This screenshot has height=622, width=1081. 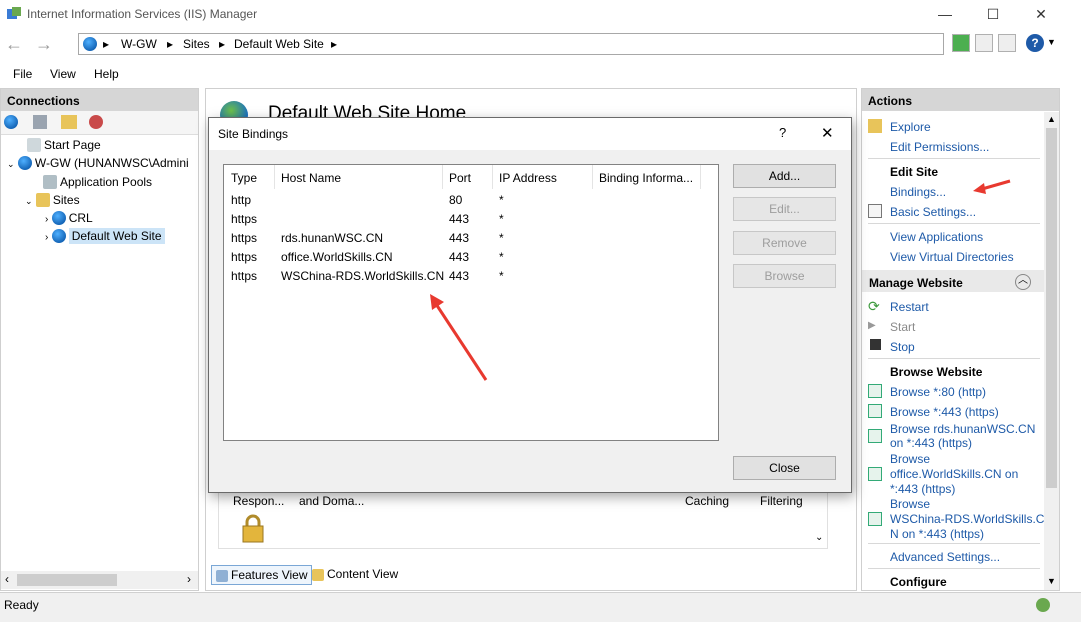 What do you see at coordinates (311, 178) in the screenshot?
I see `column-host-name: Host Name` at bounding box center [311, 178].